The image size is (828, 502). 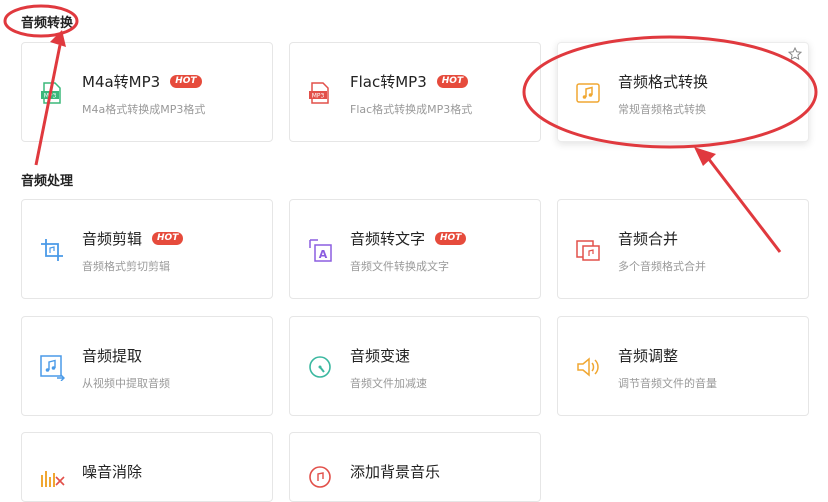 I want to click on card-title: 音频剪辑, so click(x=112, y=239).